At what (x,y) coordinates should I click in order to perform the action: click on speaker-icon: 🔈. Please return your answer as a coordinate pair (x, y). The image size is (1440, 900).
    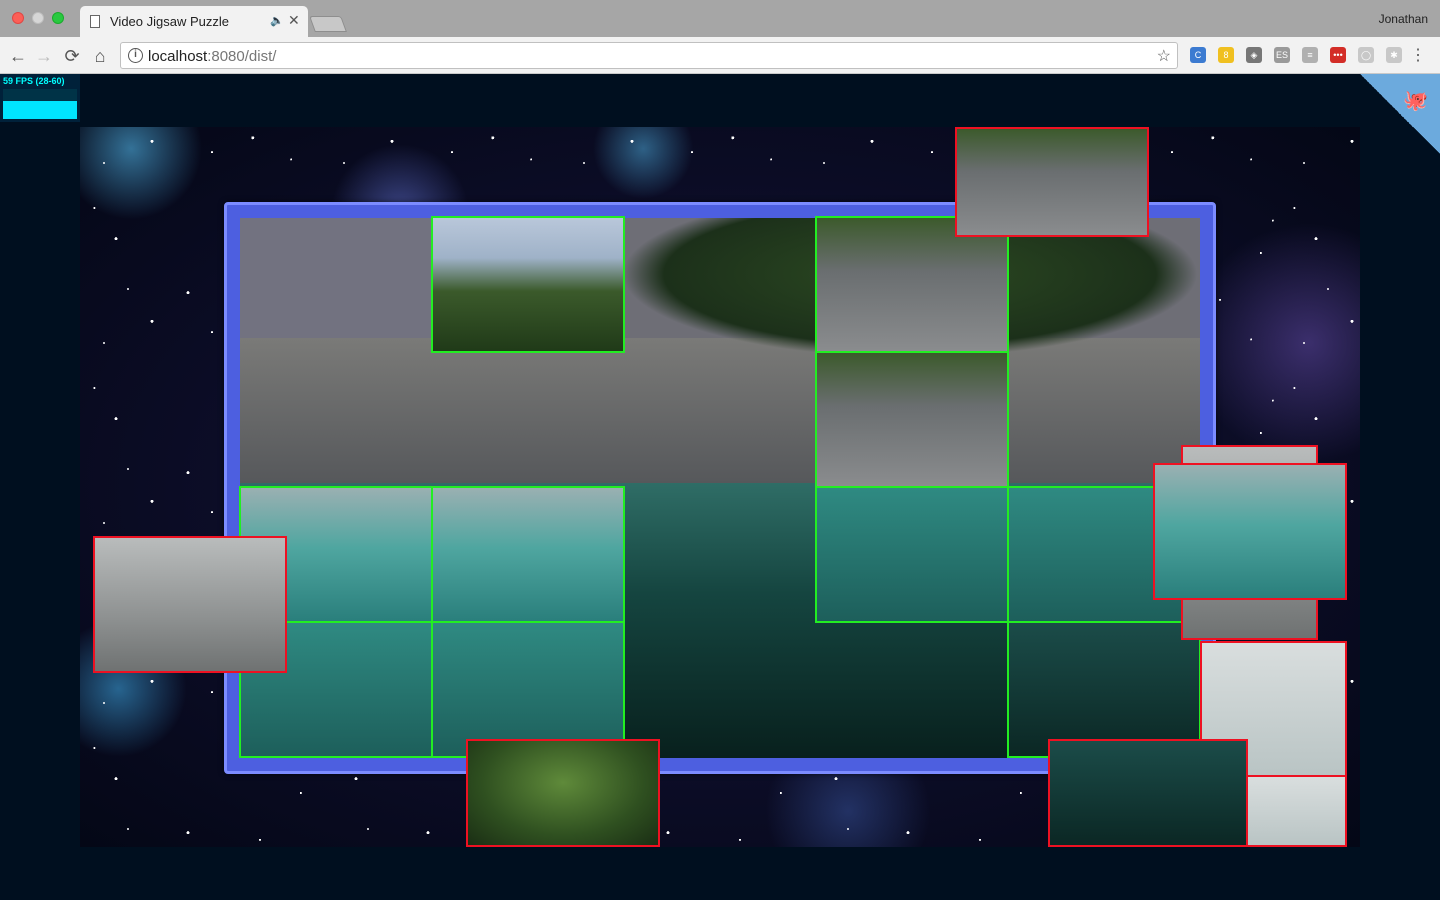
    Looking at the image, I should click on (277, 20).